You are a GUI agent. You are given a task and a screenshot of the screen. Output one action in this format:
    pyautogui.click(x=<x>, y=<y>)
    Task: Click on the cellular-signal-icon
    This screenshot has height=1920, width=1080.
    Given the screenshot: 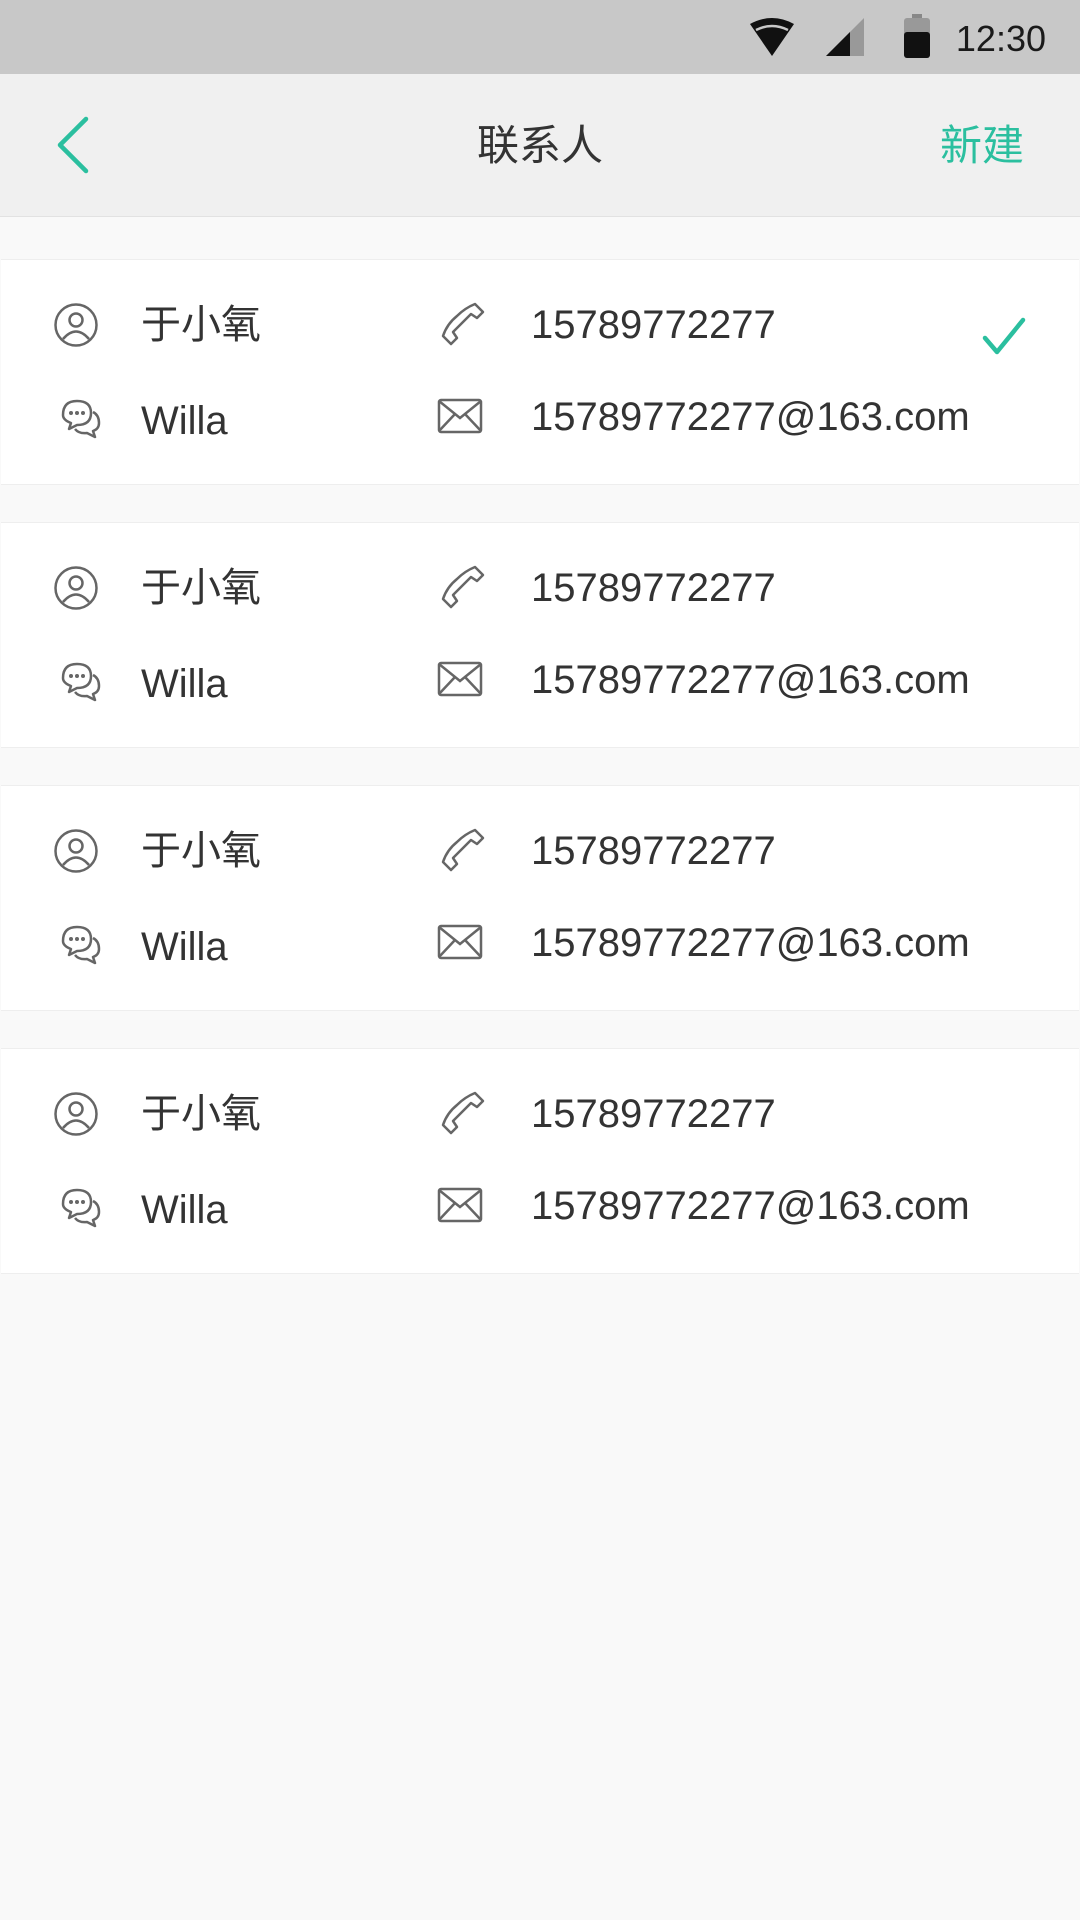 What is the action you would take?
    pyautogui.click(x=845, y=37)
    